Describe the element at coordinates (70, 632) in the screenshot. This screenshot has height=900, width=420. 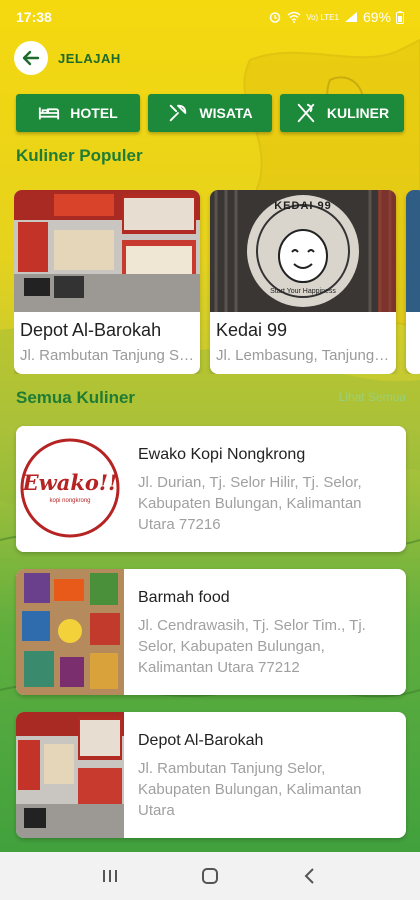
I see `barmah-photo` at that location.